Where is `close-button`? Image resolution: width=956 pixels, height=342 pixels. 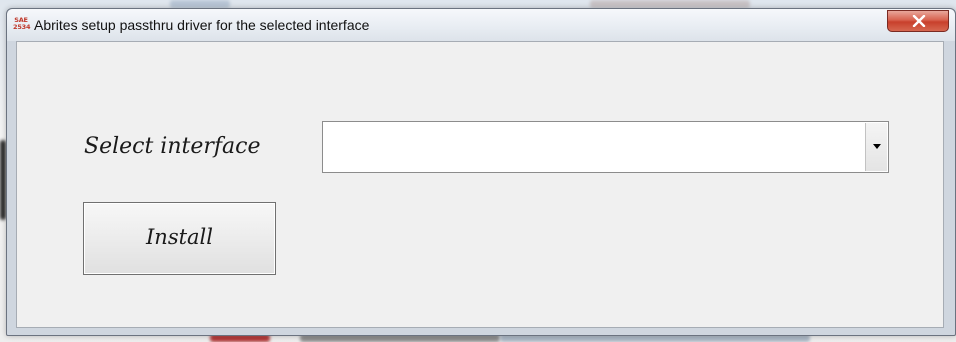 close-button is located at coordinates (918, 21).